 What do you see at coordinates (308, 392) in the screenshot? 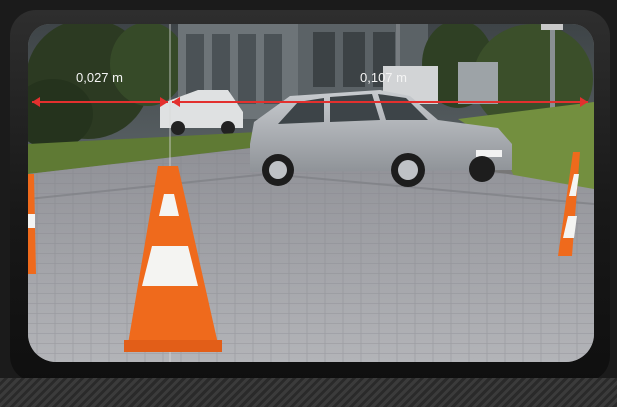
I see `dashboard-trim` at bounding box center [308, 392].